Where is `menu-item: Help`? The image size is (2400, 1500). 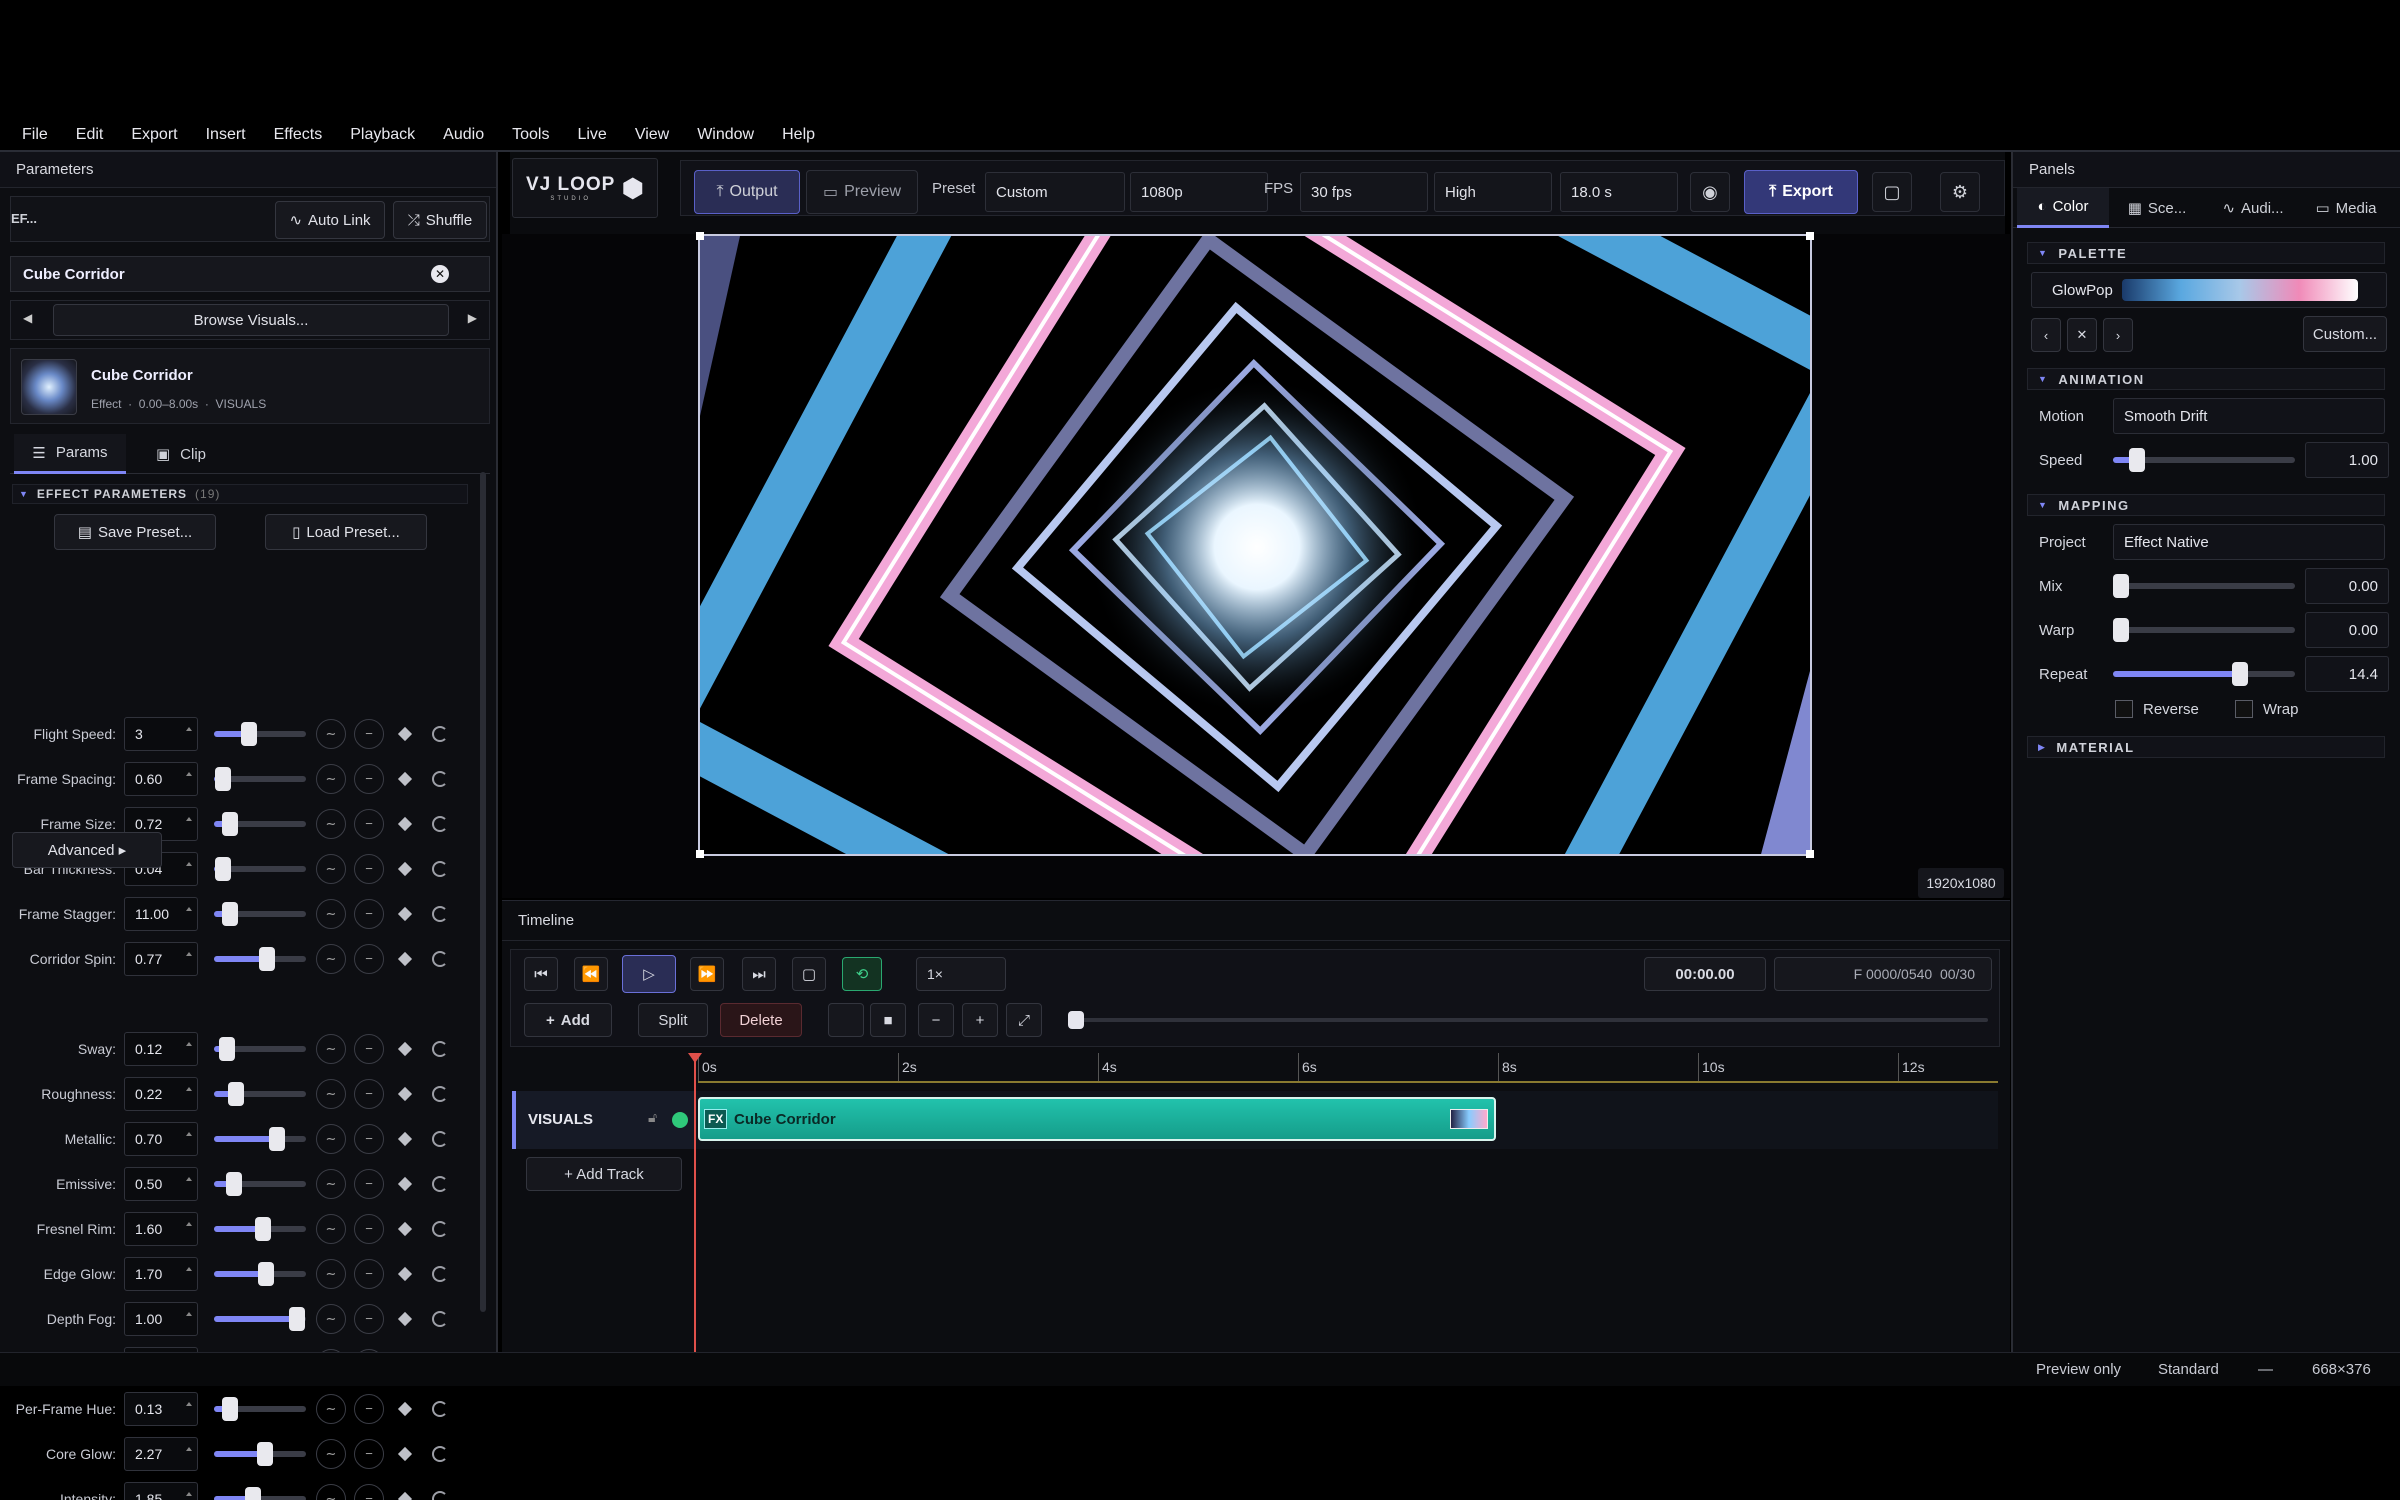
menu-item: Help is located at coordinates (798, 135).